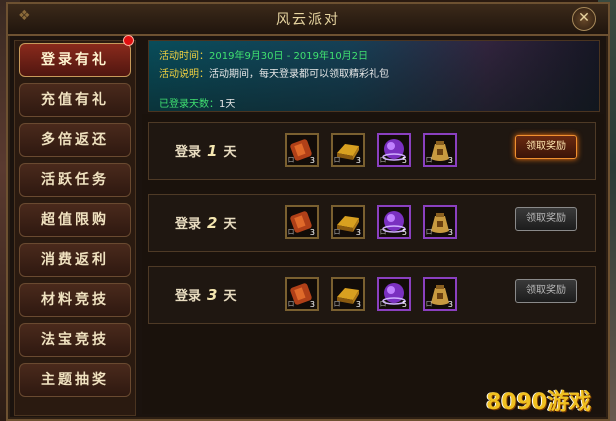  I want to click on sidebar-item-treasure-contest: 法宝竞技, so click(75, 340).